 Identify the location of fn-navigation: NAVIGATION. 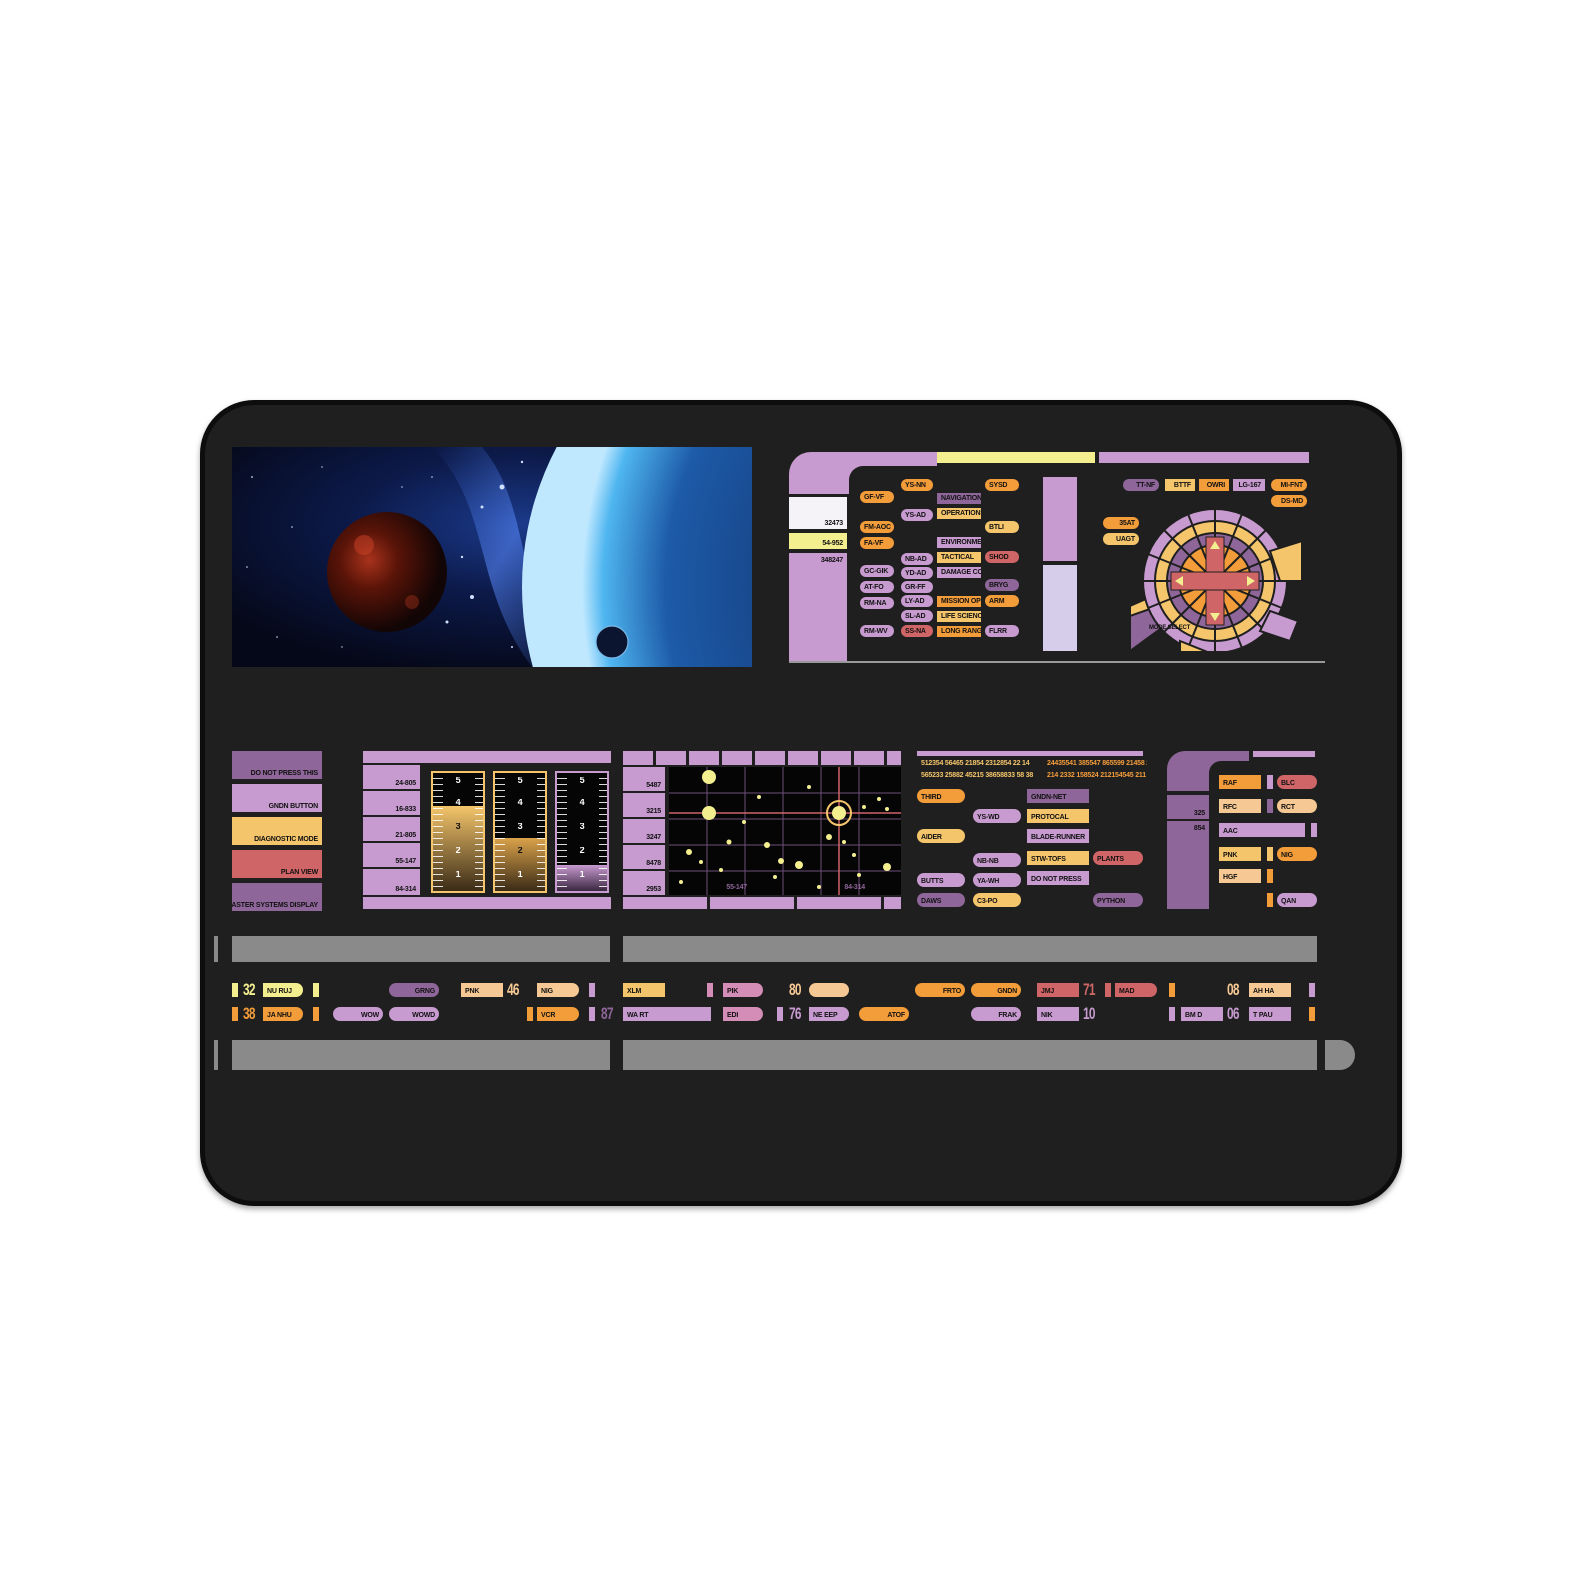
(959, 498).